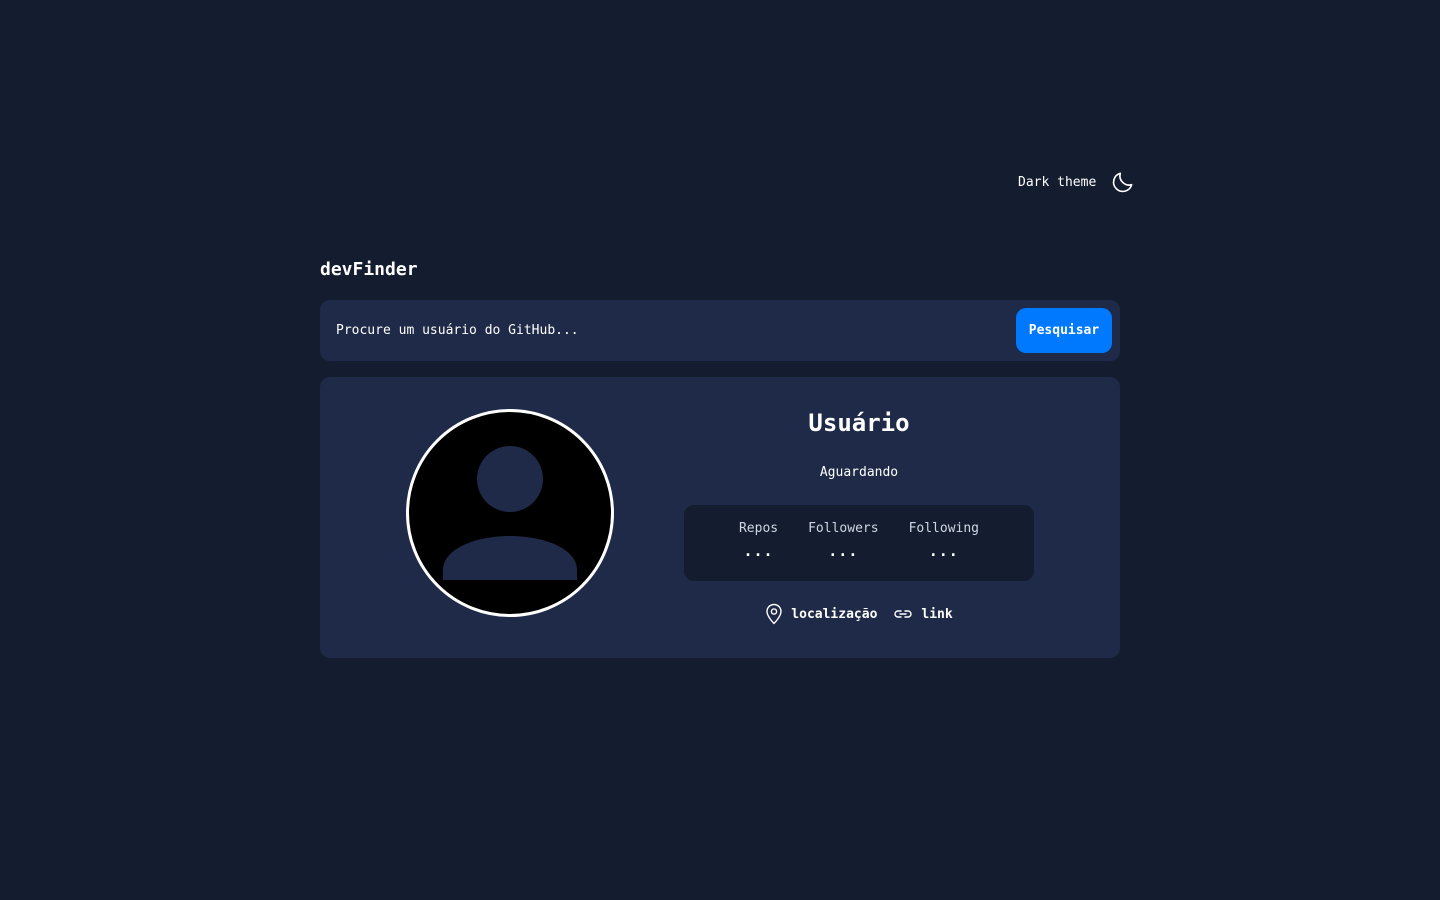 This screenshot has width=1440, height=900. What do you see at coordinates (859, 423) in the screenshot?
I see `user-name: Usuário` at bounding box center [859, 423].